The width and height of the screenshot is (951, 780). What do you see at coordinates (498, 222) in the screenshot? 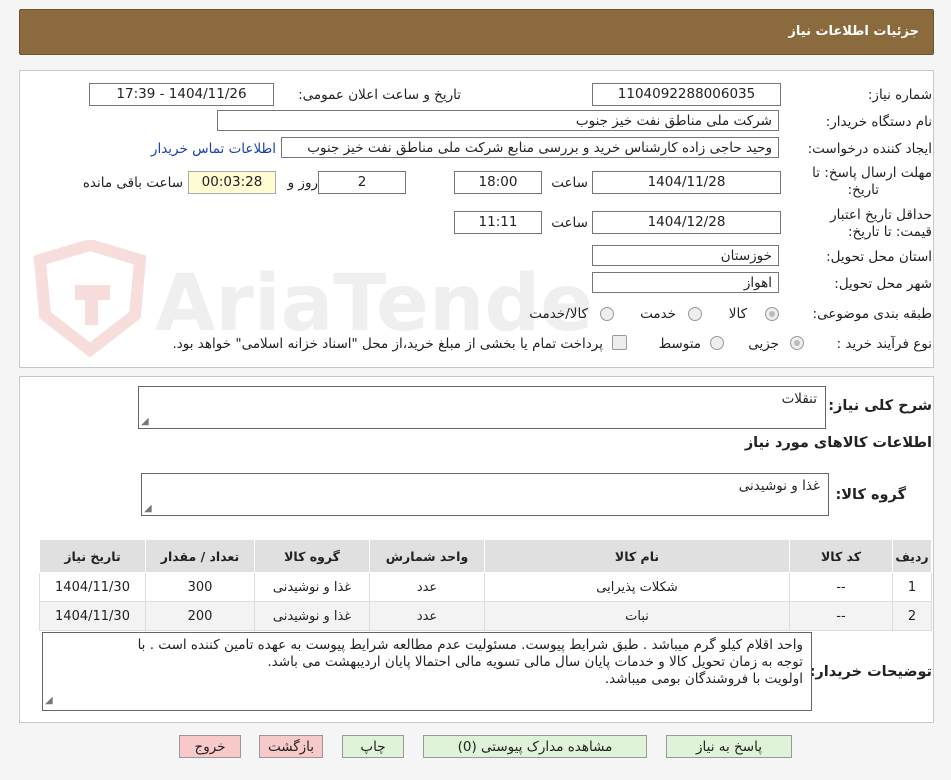
I see `validity-time-field: 11:11` at bounding box center [498, 222].